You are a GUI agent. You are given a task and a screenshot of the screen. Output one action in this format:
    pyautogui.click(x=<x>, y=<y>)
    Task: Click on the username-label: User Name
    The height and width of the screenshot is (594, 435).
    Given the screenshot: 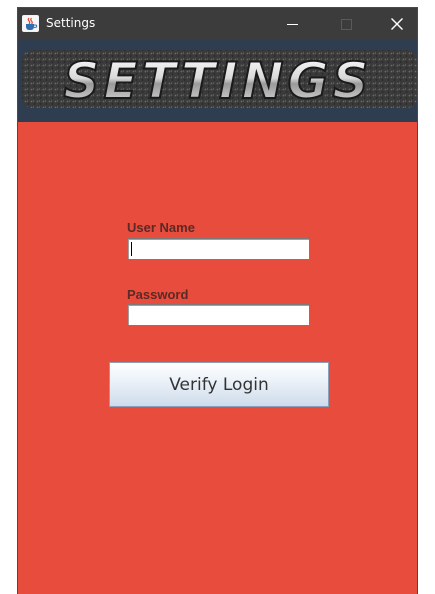 What is the action you would take?
    pyautogui.click(x=161, y=227)
    